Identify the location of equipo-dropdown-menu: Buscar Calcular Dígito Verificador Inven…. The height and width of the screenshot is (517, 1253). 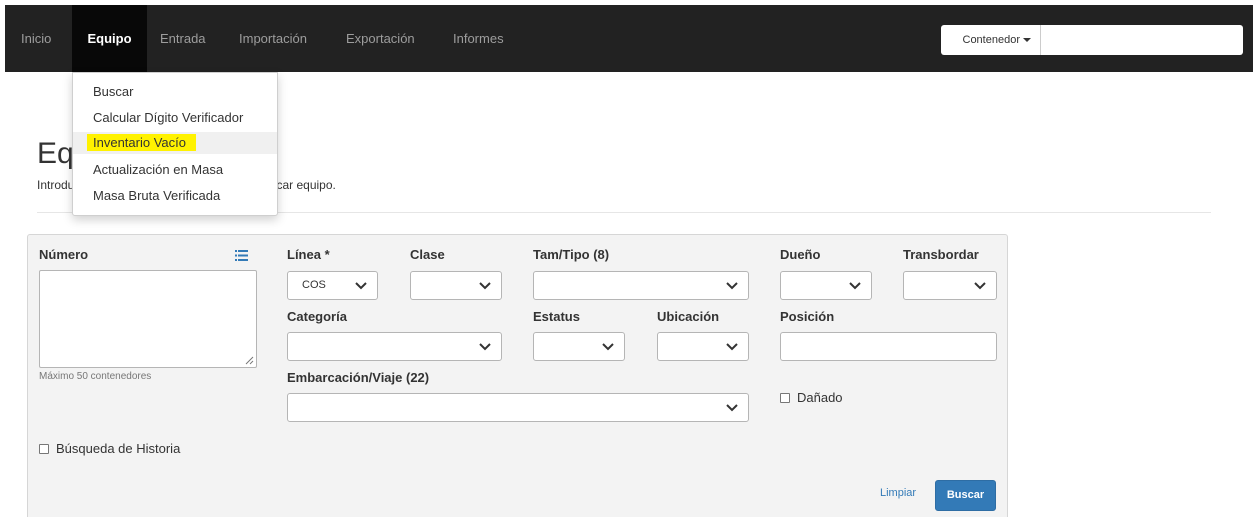
(175, 144).